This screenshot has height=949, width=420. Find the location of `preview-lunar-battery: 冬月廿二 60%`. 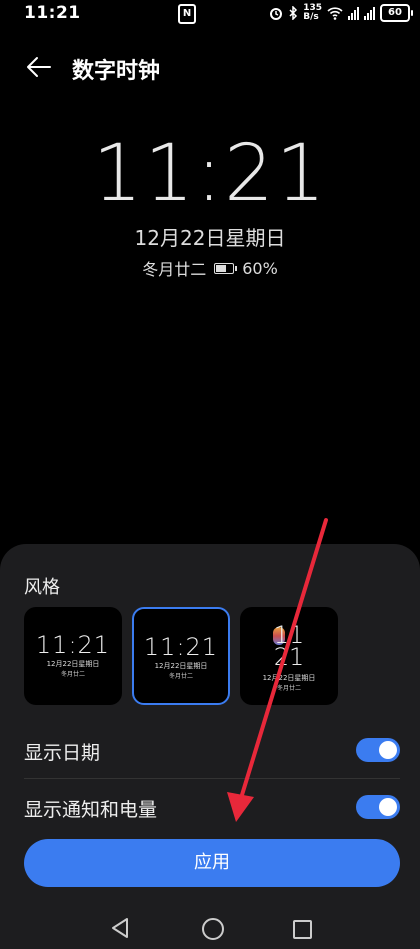

preview-lunar-battery: 冬月廿二 60% is located at coordinates (210, 268).